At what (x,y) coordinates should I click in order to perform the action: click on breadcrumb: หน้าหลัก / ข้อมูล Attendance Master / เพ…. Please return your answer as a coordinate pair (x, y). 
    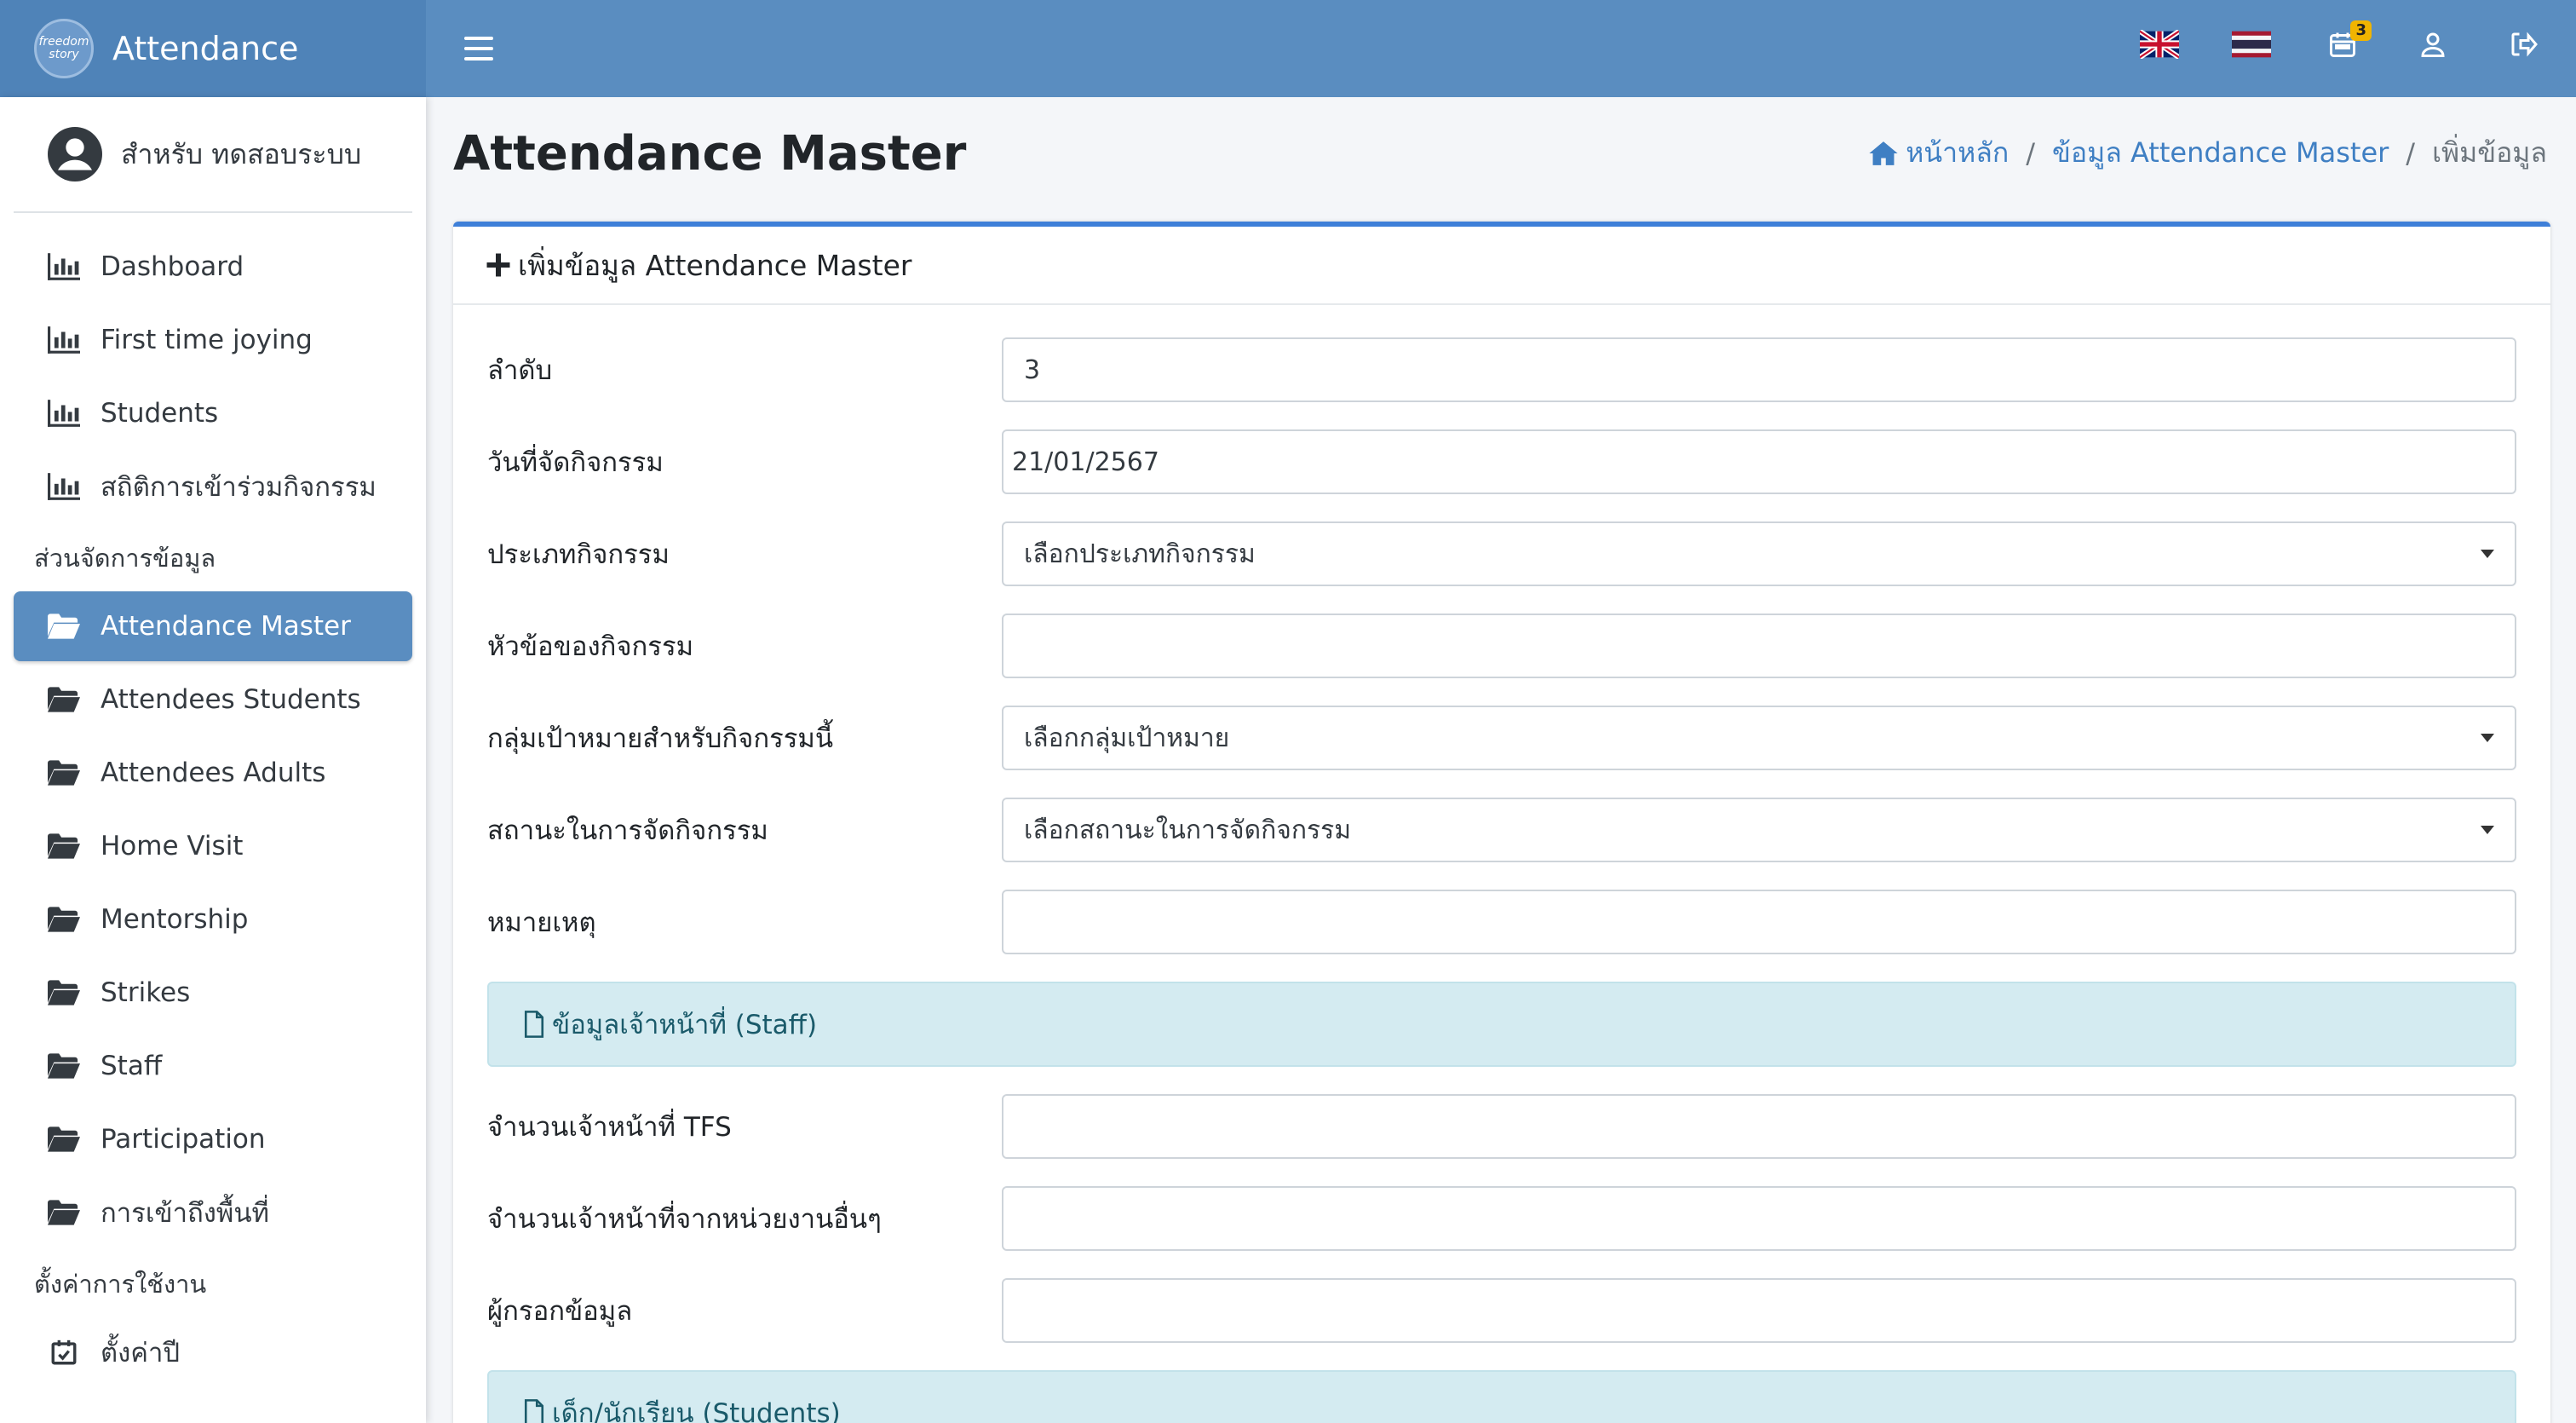
    Looking at the image, I should click on (2207, 153).